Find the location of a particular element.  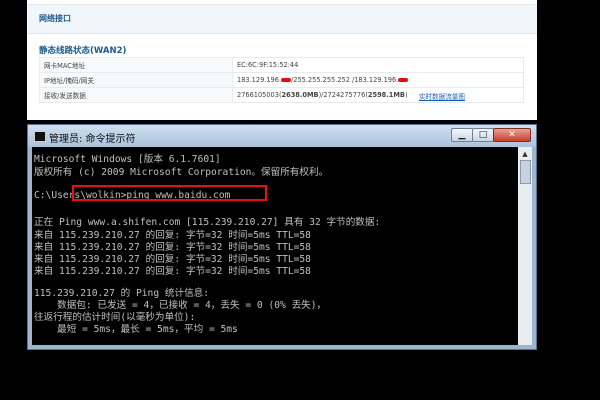

console-line: Microsoft Windows [版本 6.1.7601] is located at coordinates (127, 159).